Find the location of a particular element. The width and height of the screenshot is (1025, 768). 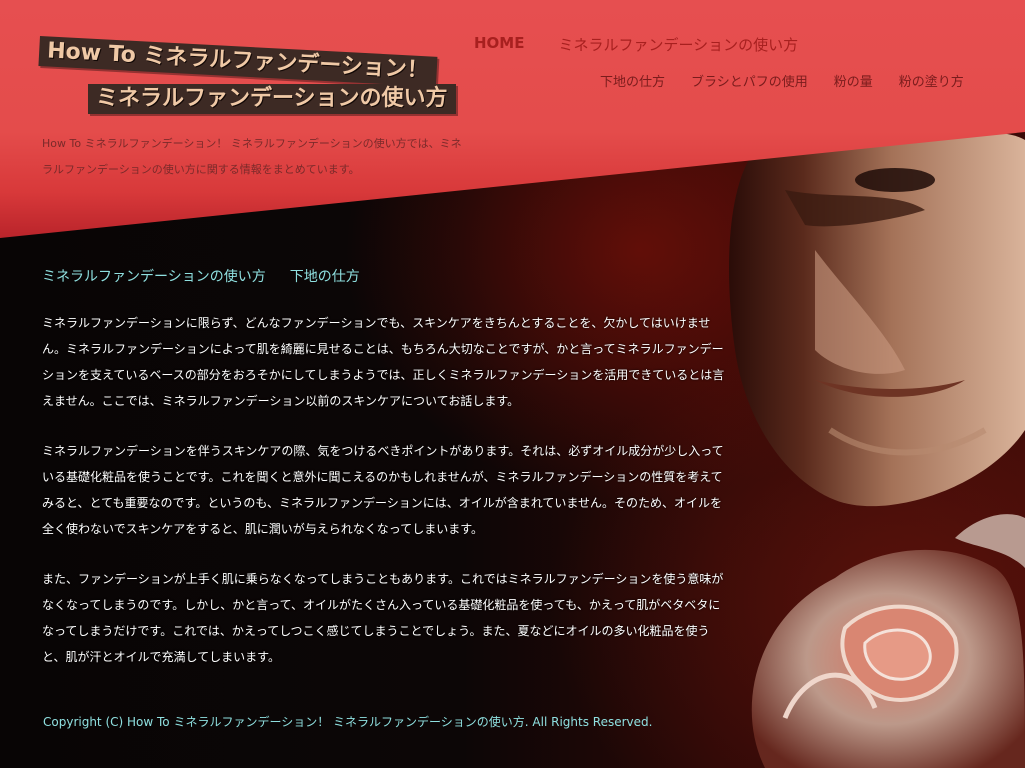

nav-sub-brush: ブラシとパフの使用 is located at coordinates (749, 80).